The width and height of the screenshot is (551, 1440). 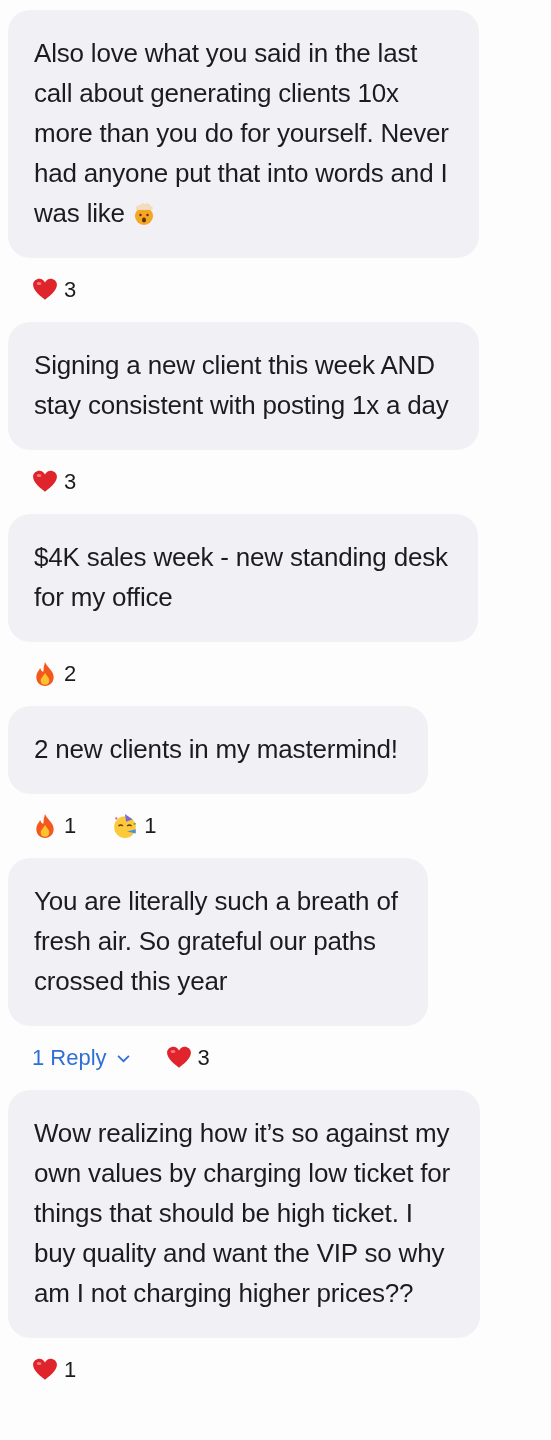 What do you see at coordinates (216, 941) in the screenshot?
I see `comment-text: You are literally such a breath of fresh air. So grateful our paths crossed this year` at bounding box center [216, 941].